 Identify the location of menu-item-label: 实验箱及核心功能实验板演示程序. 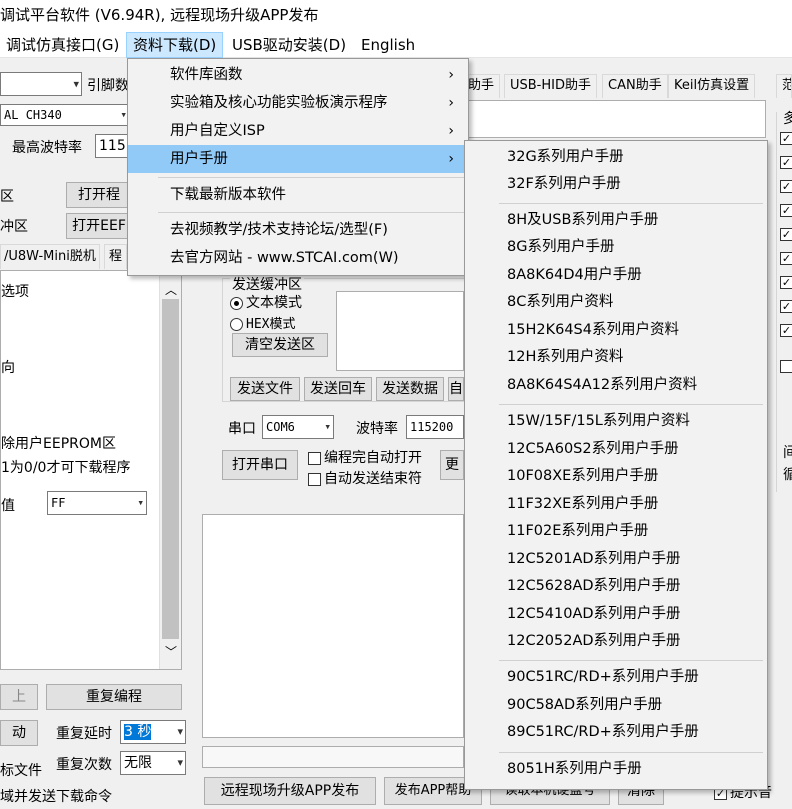
(279, 103).